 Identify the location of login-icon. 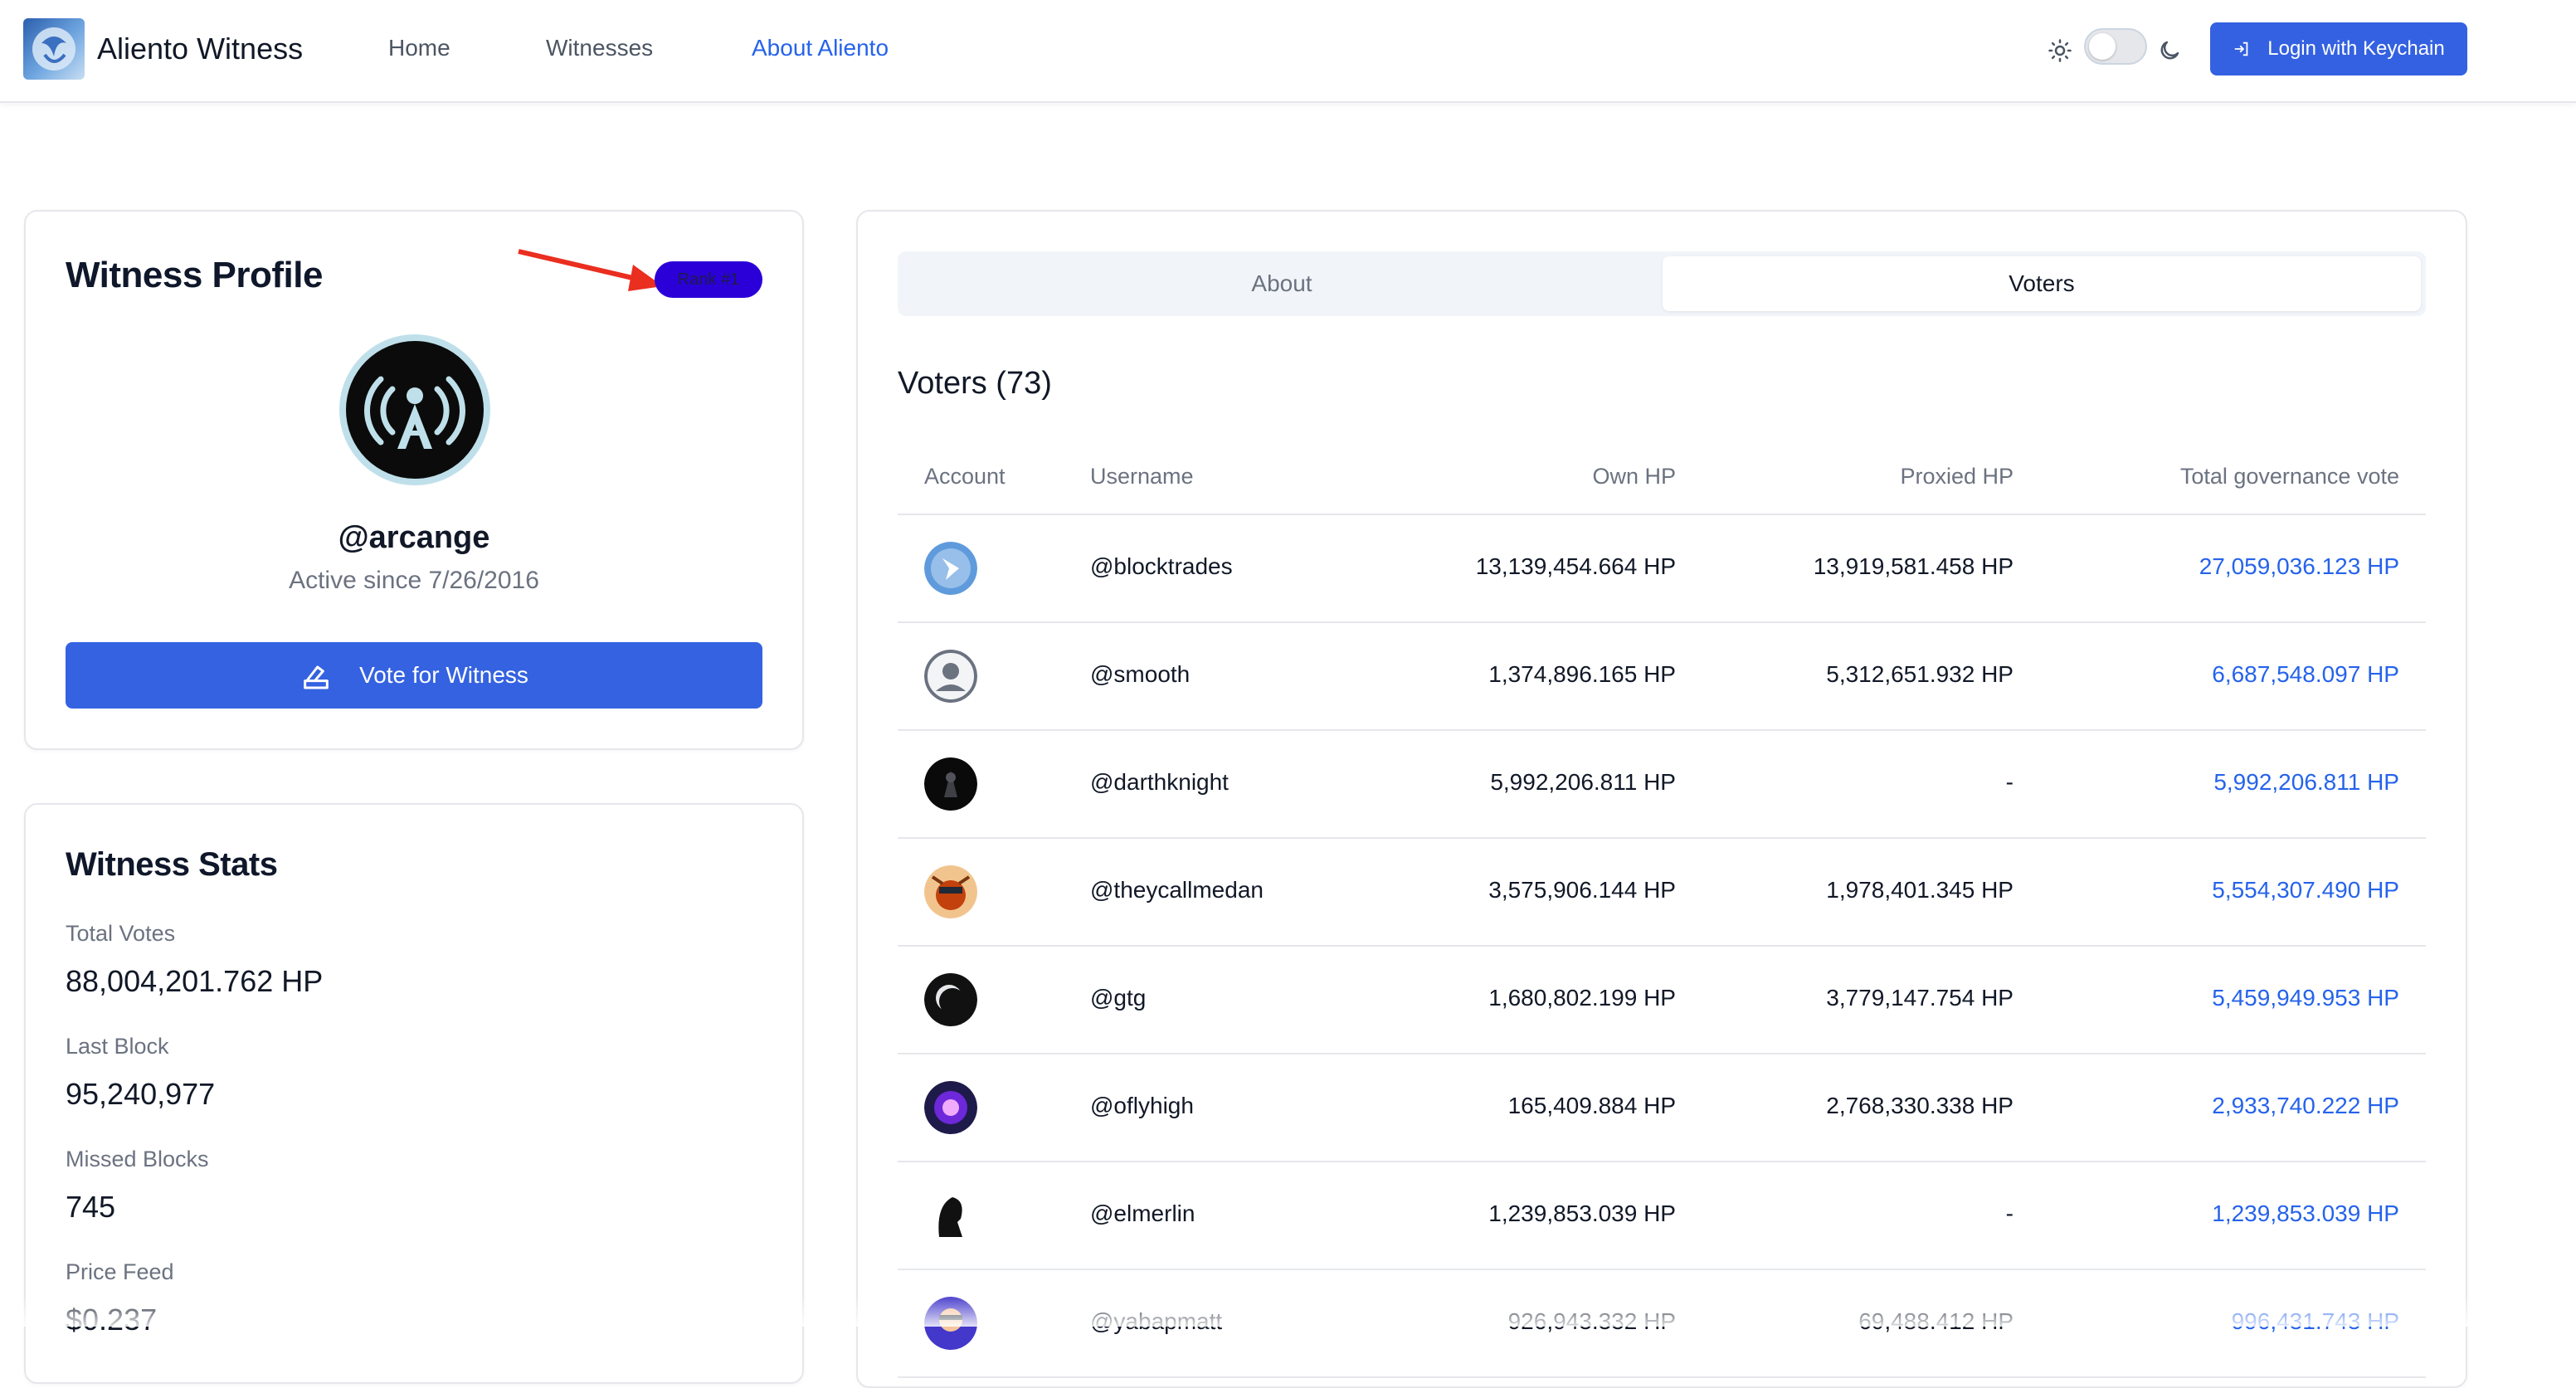
(2241, 48).